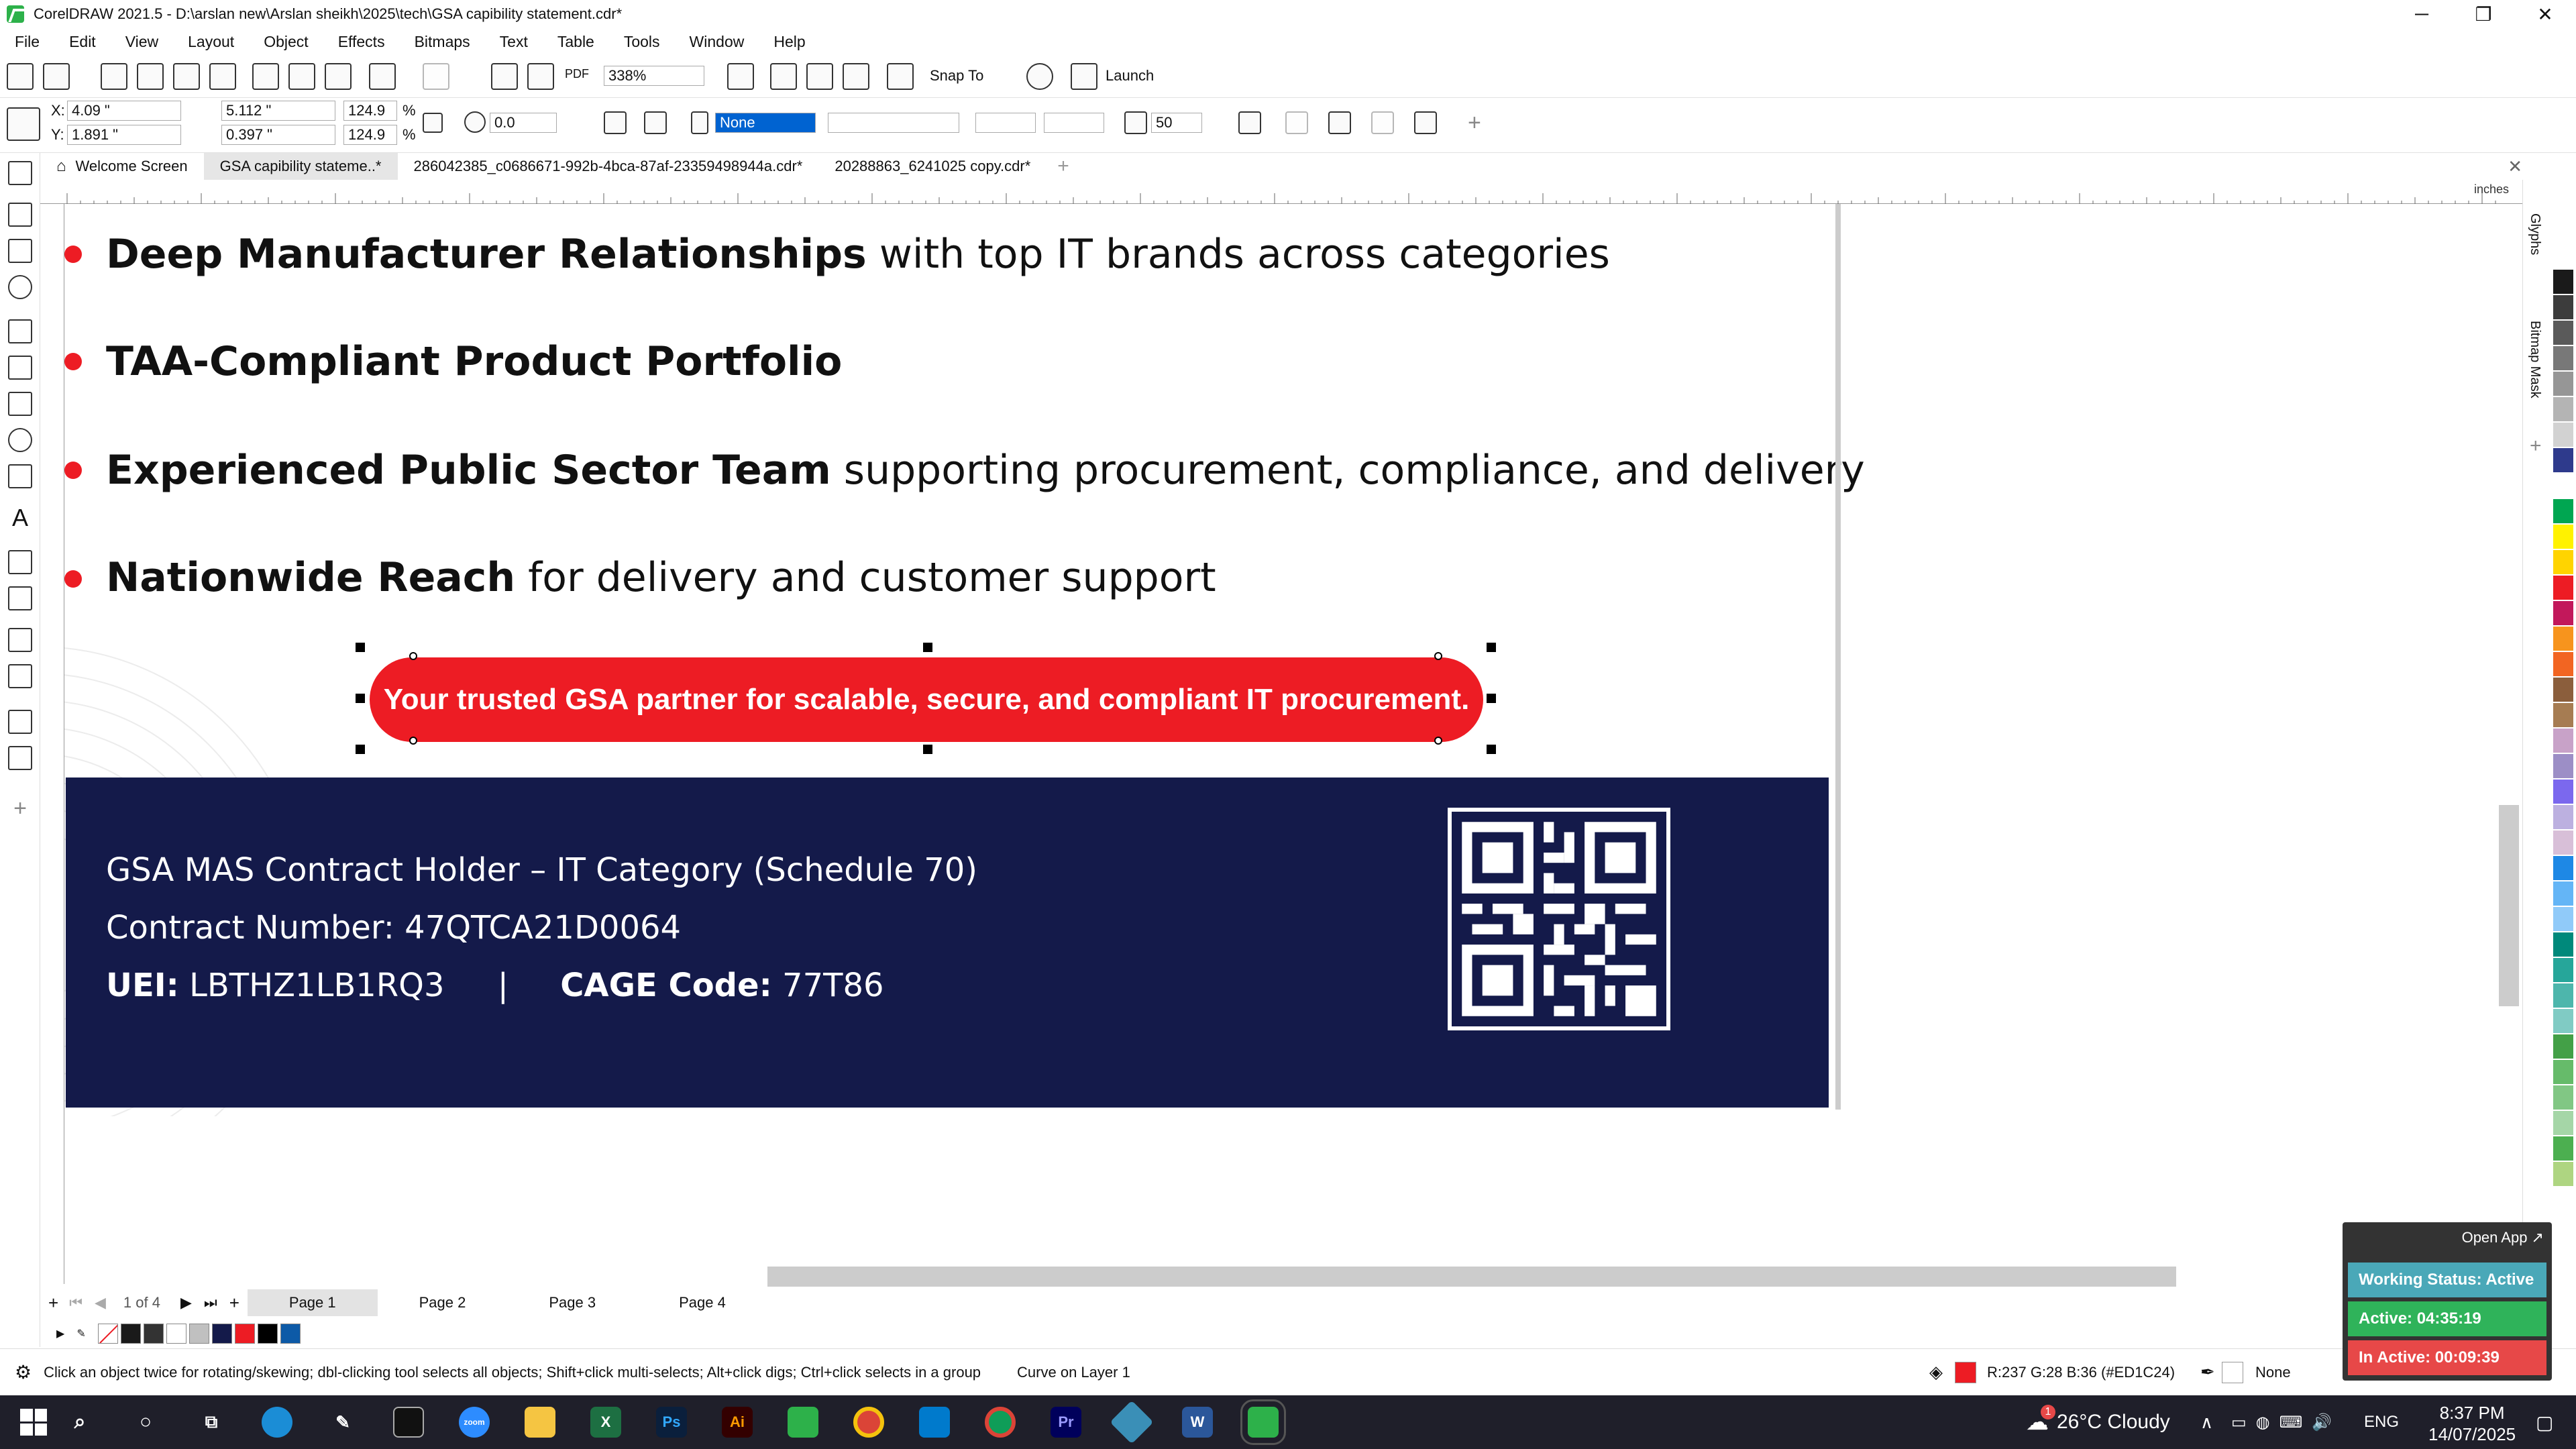 The width and height of the screenshot is (2576, 1449). I want to click on open-app-link: Open App ↗, so click(2503, 1237).